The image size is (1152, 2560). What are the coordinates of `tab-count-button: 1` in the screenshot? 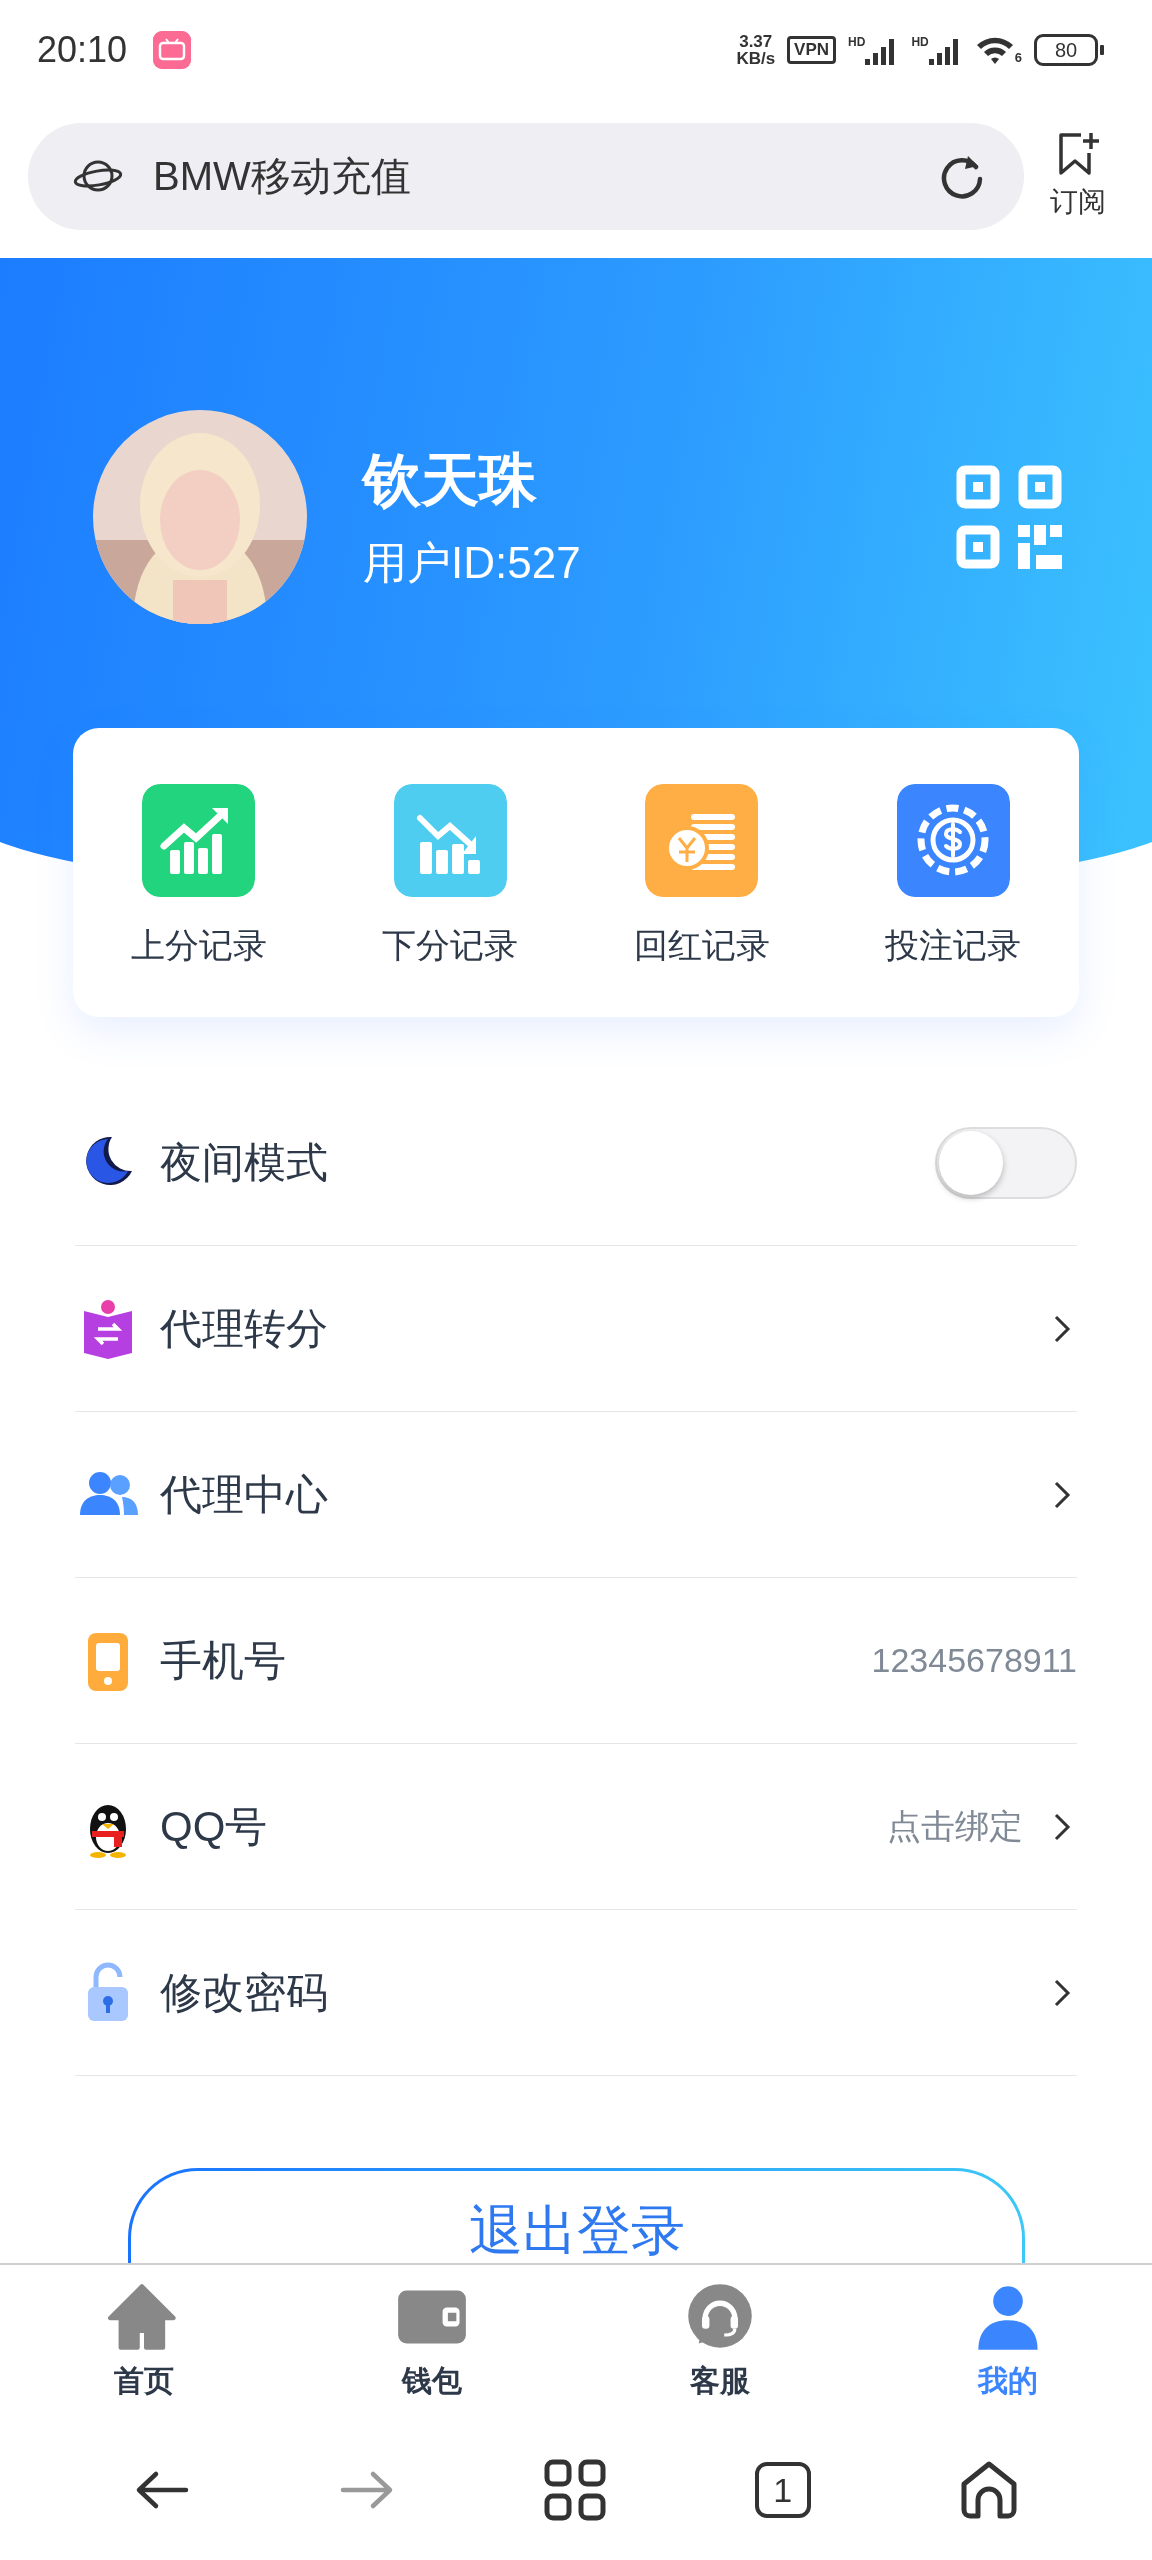 It's located at (782, 2490).